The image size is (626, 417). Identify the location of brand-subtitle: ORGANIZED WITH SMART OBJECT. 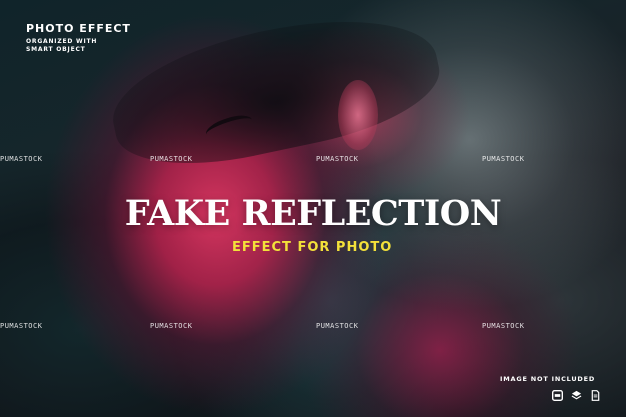
(78, 46).